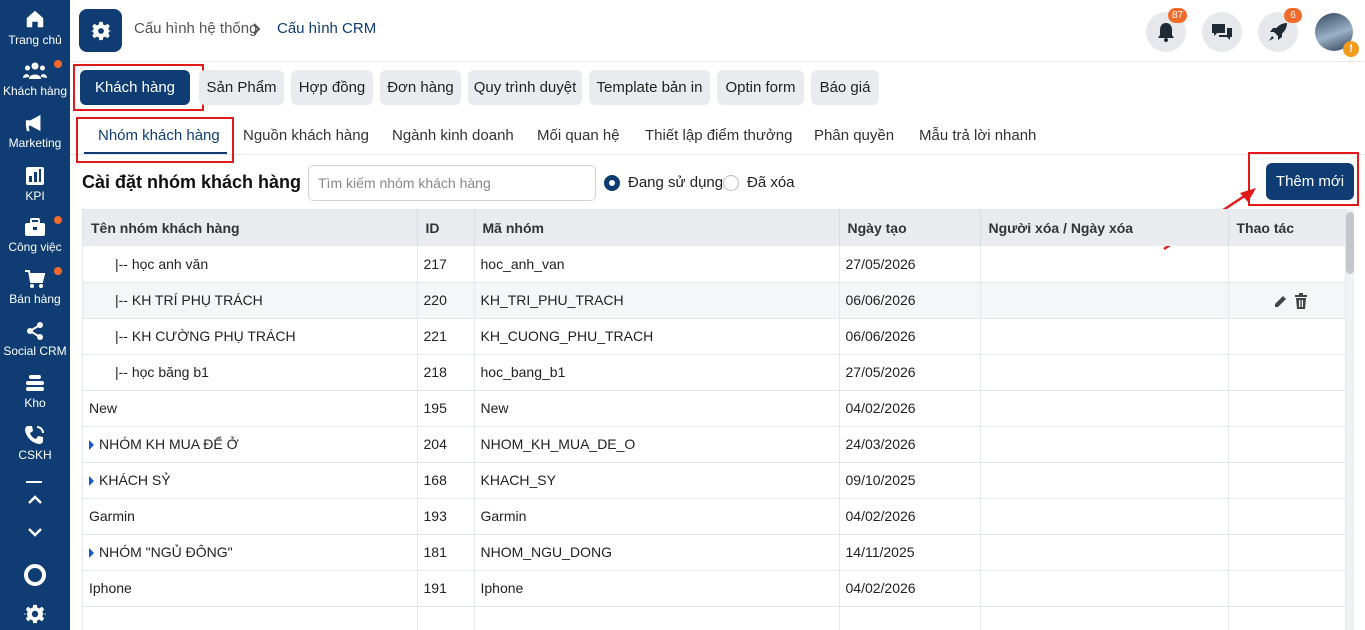 Image resolution: width=1365 pixels, height=630 pixels. Describe the element at coordinates (35, 532) in the screenshot. I see `chevron-down-icon` at that location.